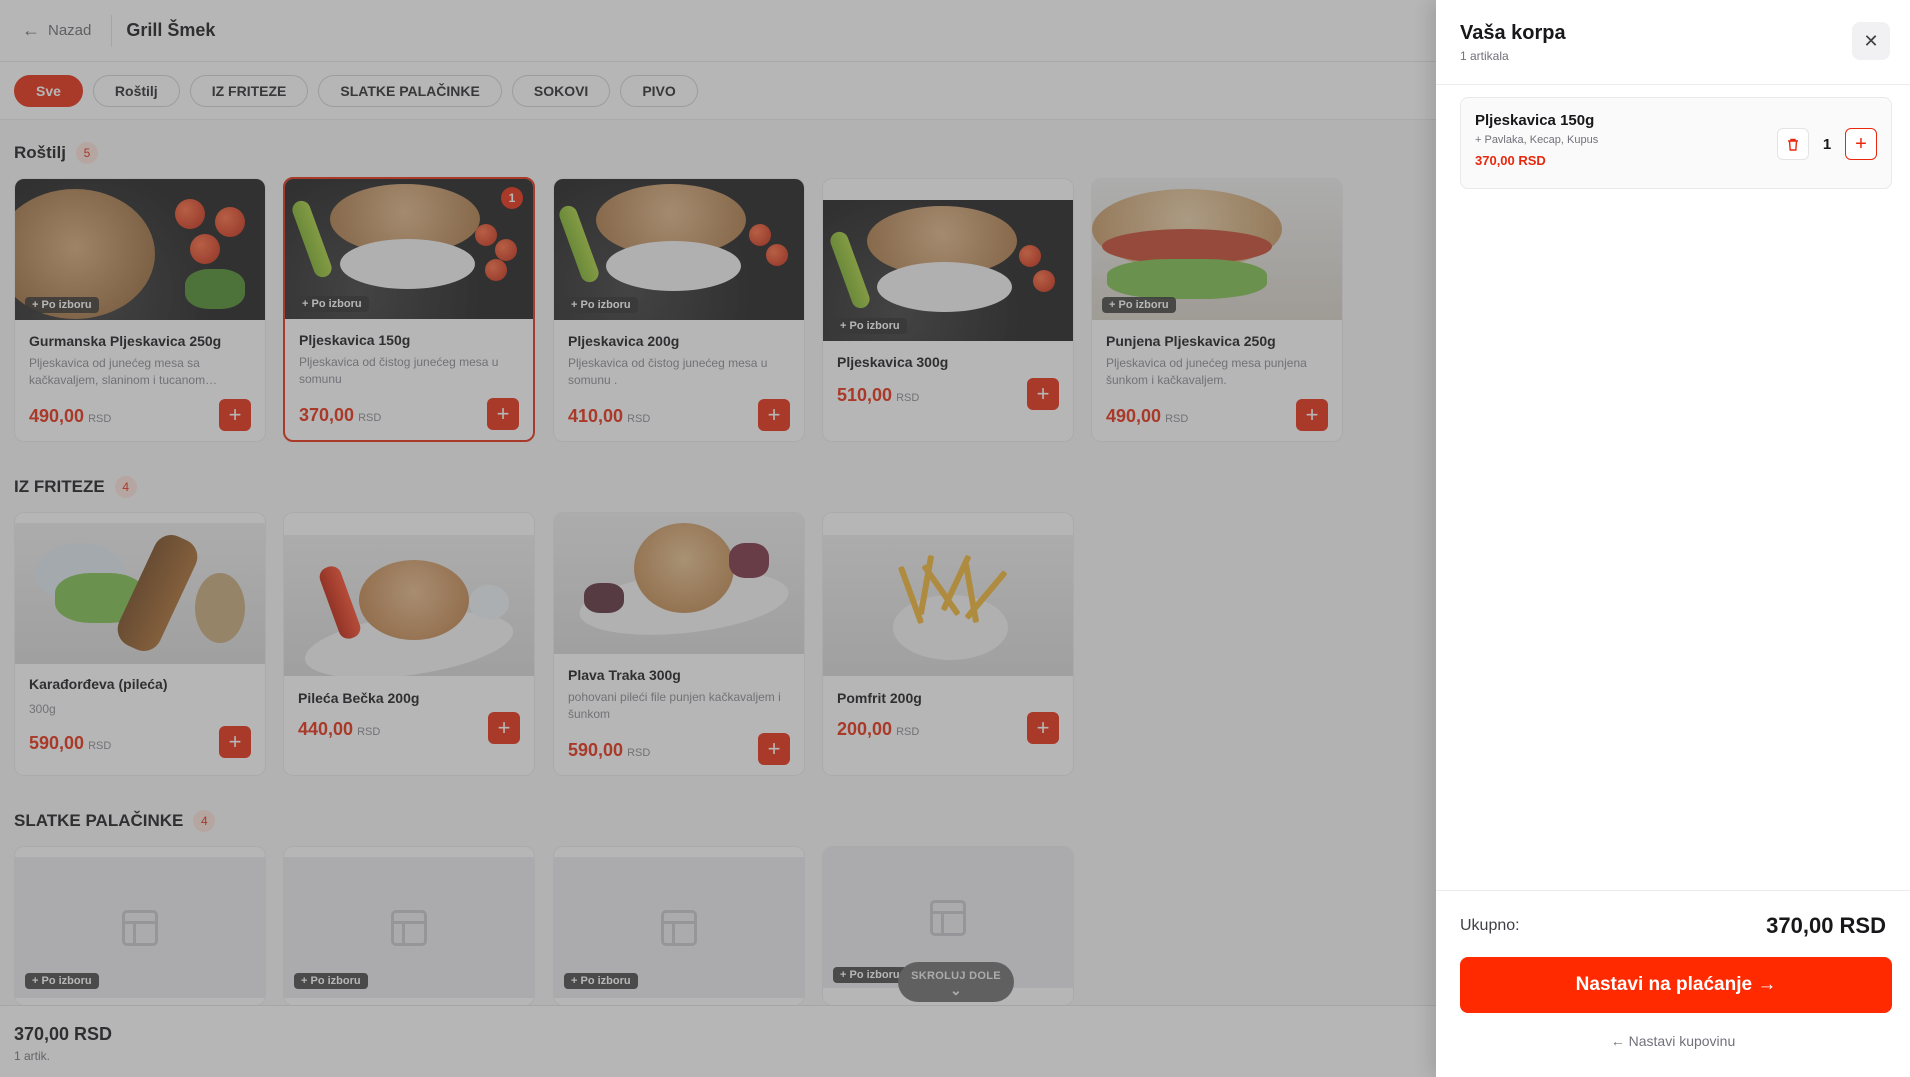 This screenshot has width=1910, height=1077. What do you see at coordinates (1673, 1041) in the screenshot?
I see `continue-shopping-link: ← Nastavi kupovinu` at bounding box center [1673, 1041].